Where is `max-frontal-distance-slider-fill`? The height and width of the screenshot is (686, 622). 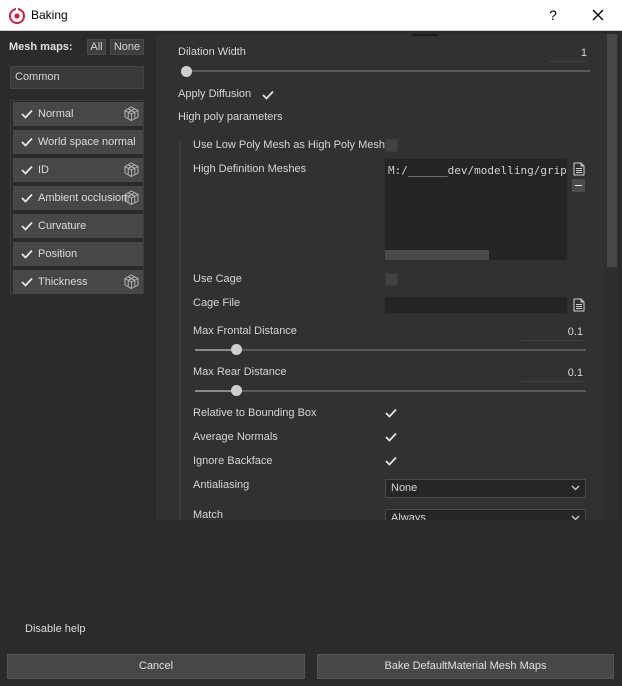
max-frontal-distance-slider-fill is located at coordinates (214, 350).